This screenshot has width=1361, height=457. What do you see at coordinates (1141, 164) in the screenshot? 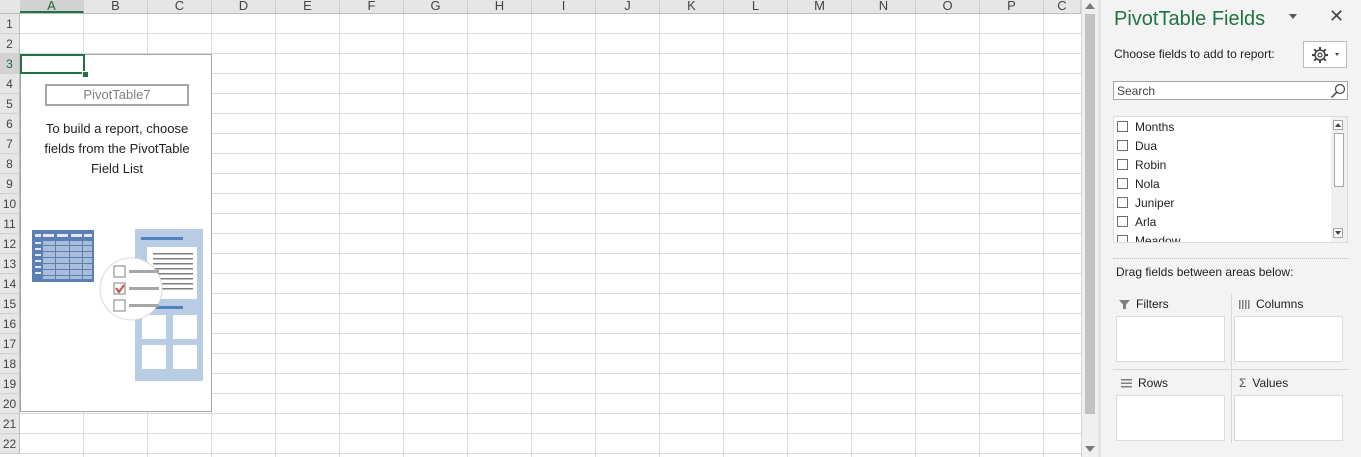
I see `field-item: Robin` at bounding box center [1141, 164].